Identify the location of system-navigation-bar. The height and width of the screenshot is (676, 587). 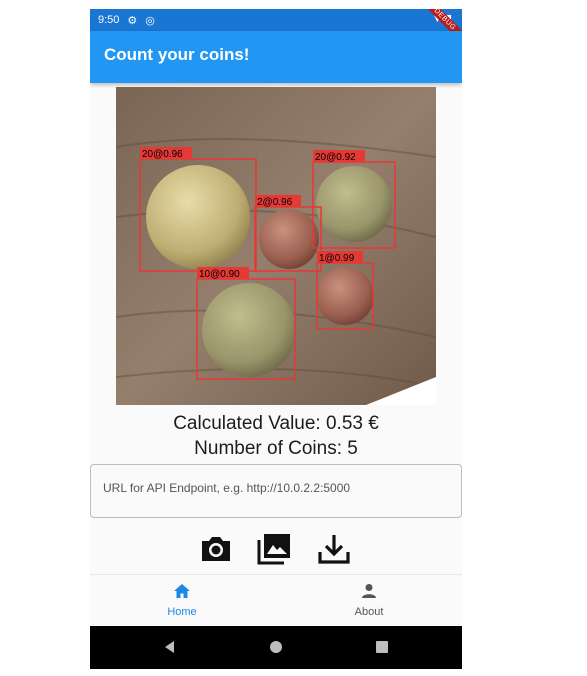
(276, 647).